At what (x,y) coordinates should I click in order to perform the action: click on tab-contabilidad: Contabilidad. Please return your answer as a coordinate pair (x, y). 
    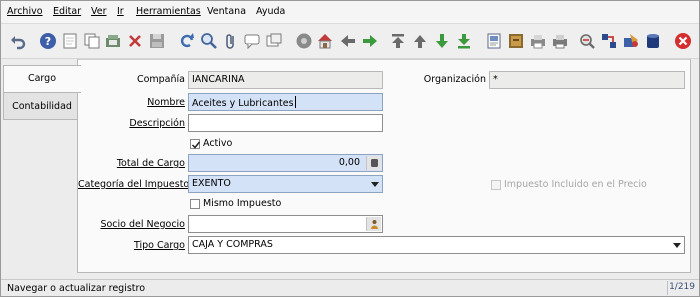
    Looking at the image, I should click on (41, 106).